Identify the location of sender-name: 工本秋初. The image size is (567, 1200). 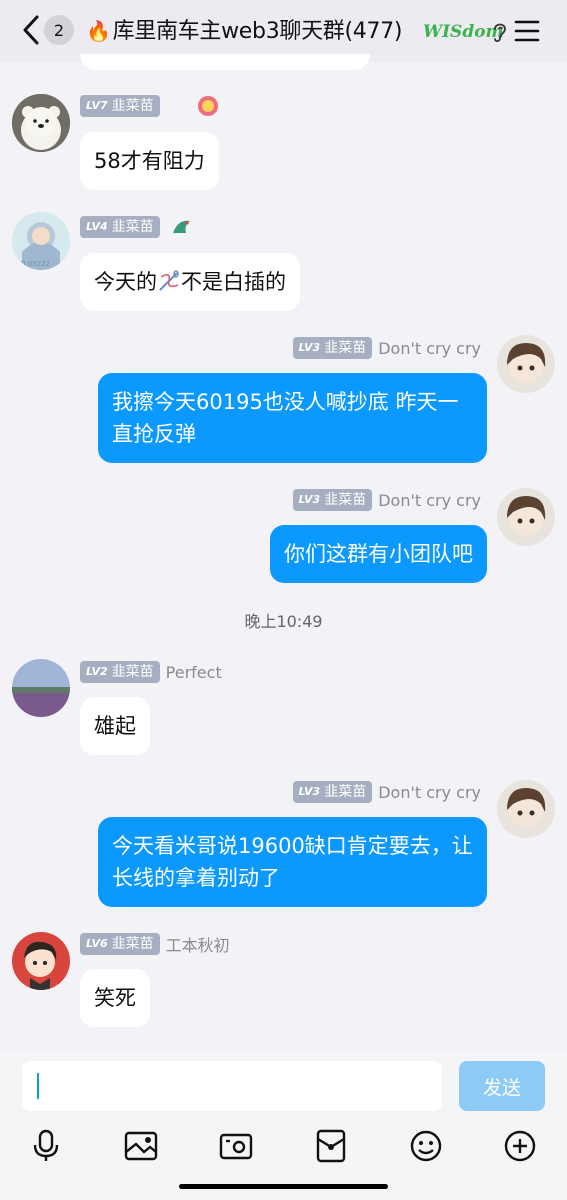
(197, 945).